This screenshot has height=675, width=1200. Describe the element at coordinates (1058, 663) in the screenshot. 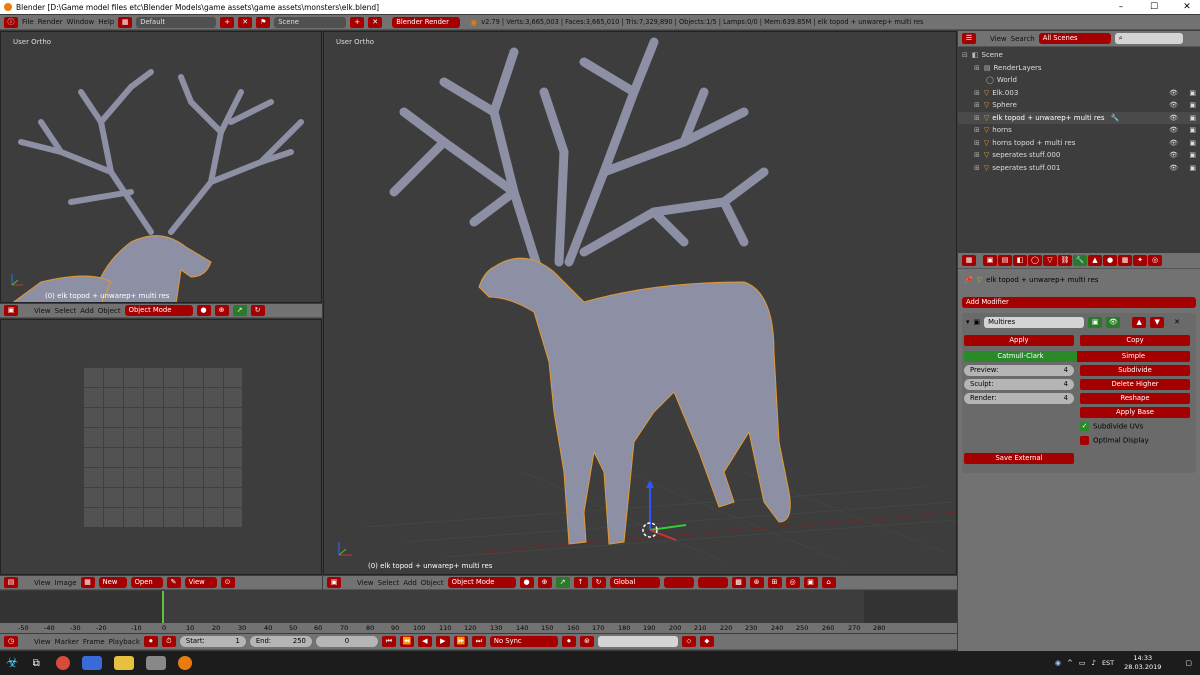

I see `tray-app-icon: ◉` at that location.